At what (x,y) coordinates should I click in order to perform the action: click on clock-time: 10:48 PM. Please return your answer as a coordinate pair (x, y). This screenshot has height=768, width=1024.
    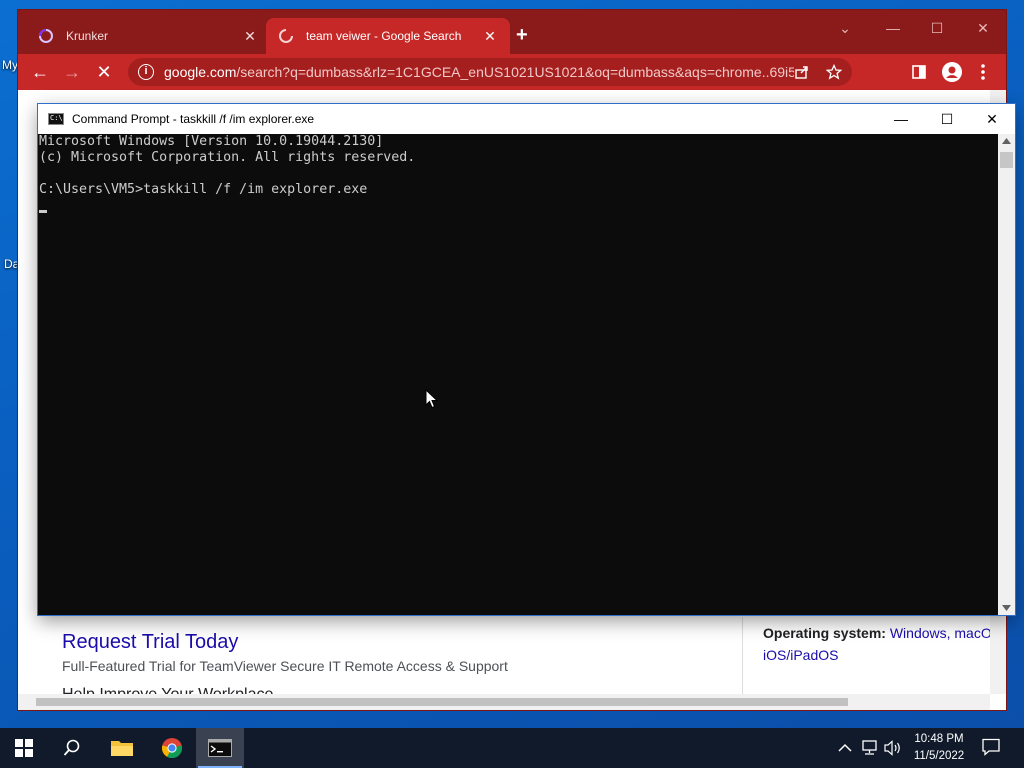
    Looking at the image, I should click on (939, 739).